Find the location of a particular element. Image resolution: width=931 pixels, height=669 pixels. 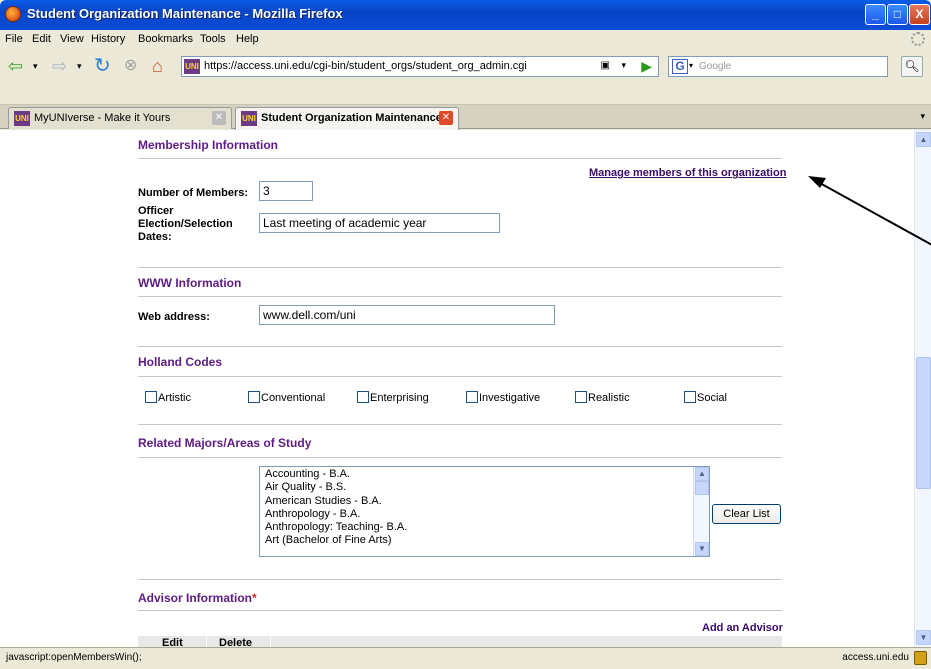

back-arrow-icon: ⇦ is located at coordinates (15, 66).